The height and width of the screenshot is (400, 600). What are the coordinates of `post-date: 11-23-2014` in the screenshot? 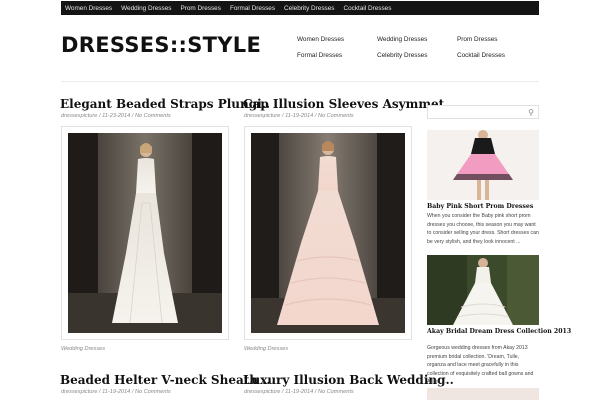 It's located at (116, 116).